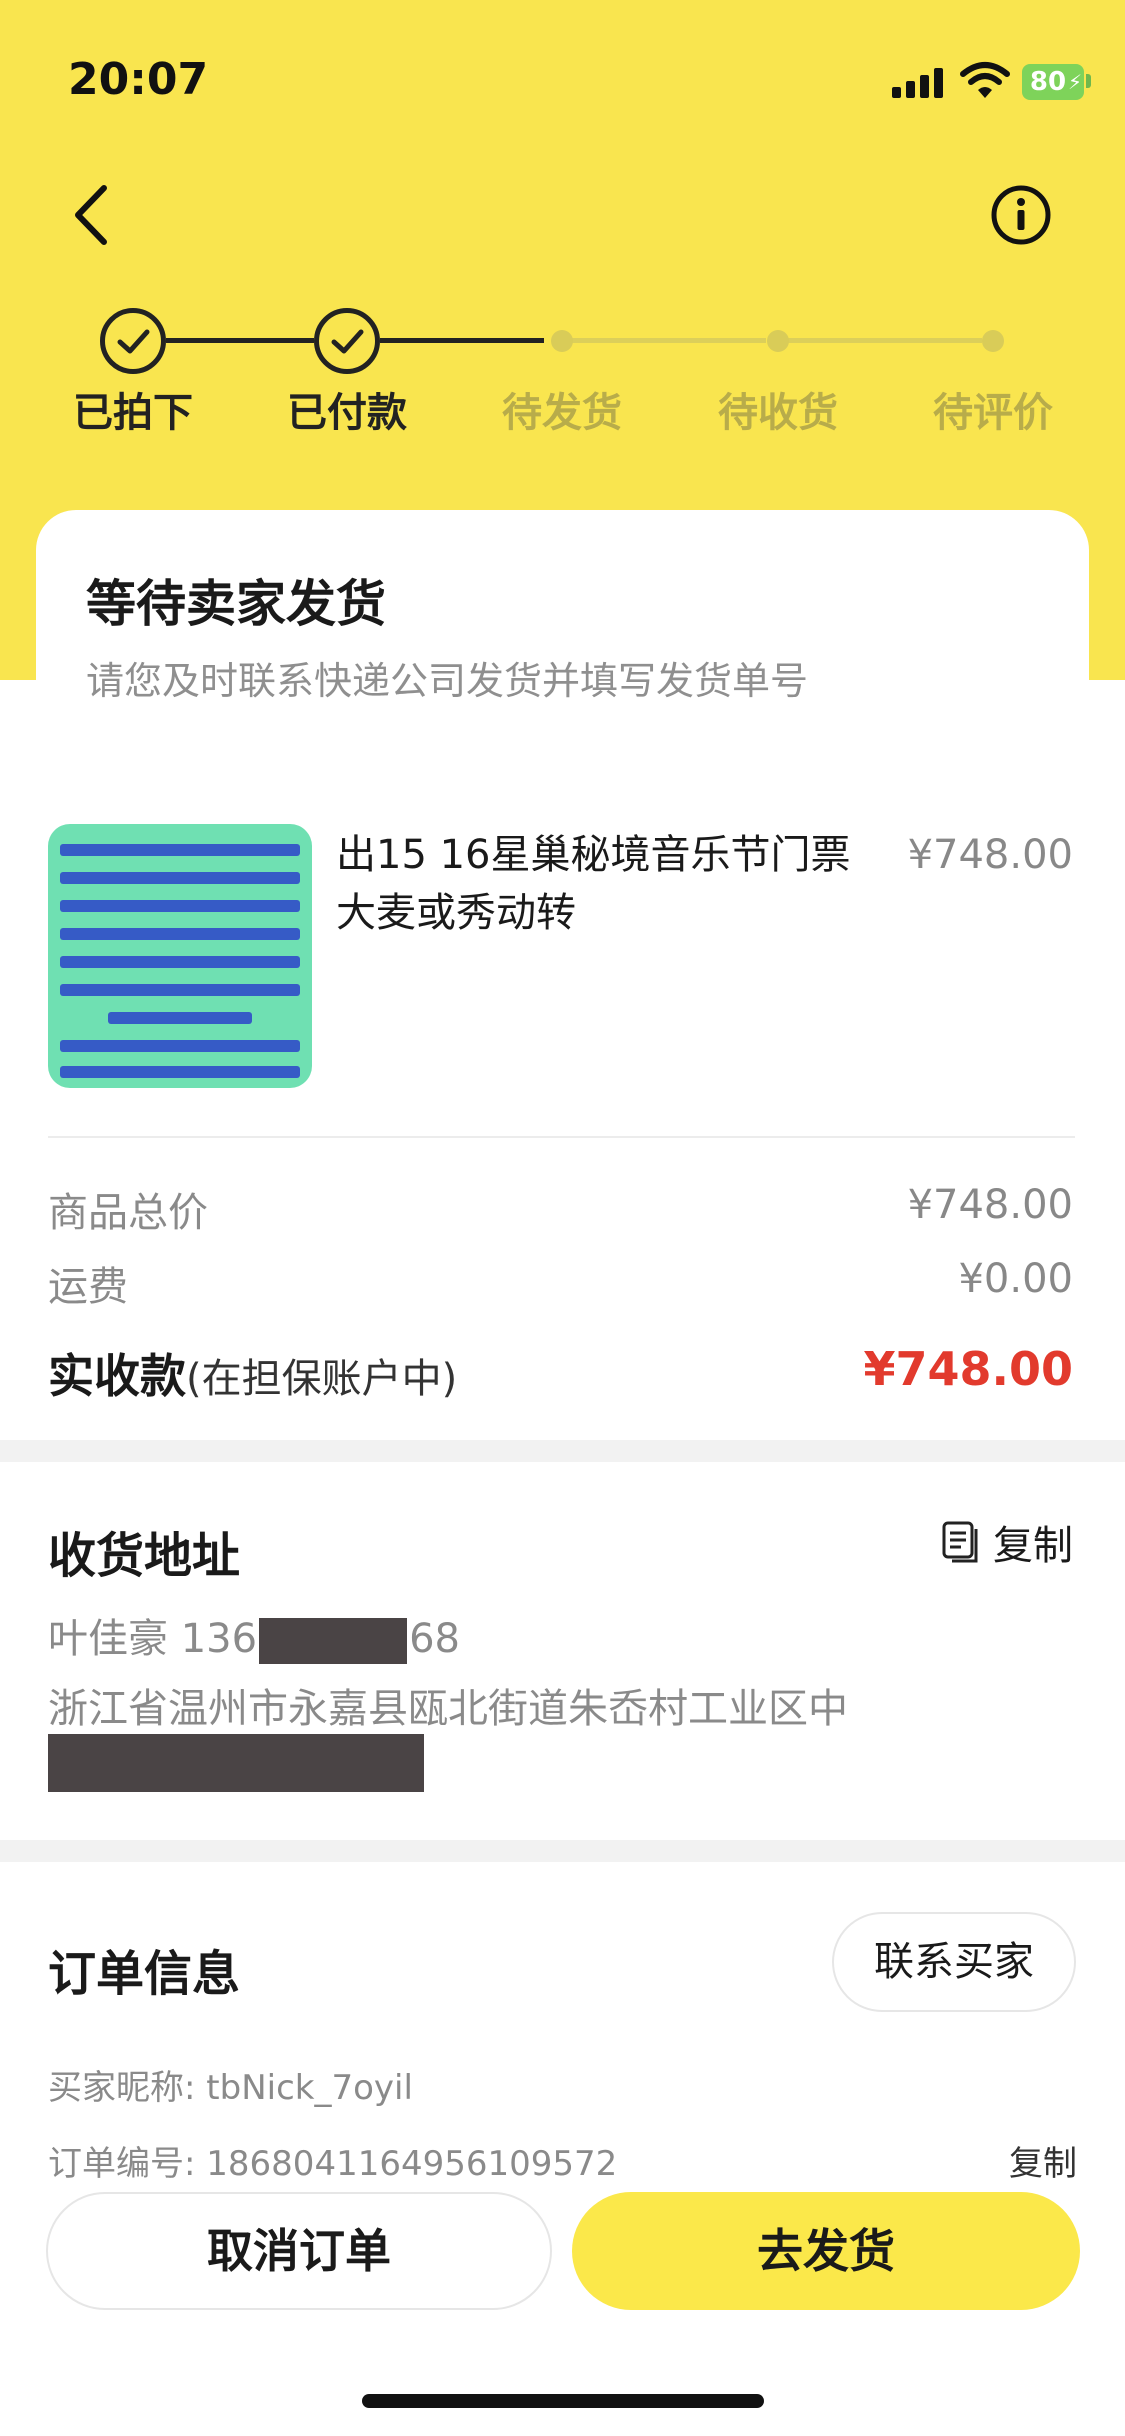  I want to click on cellular-signal-icon, so click(918, 83).